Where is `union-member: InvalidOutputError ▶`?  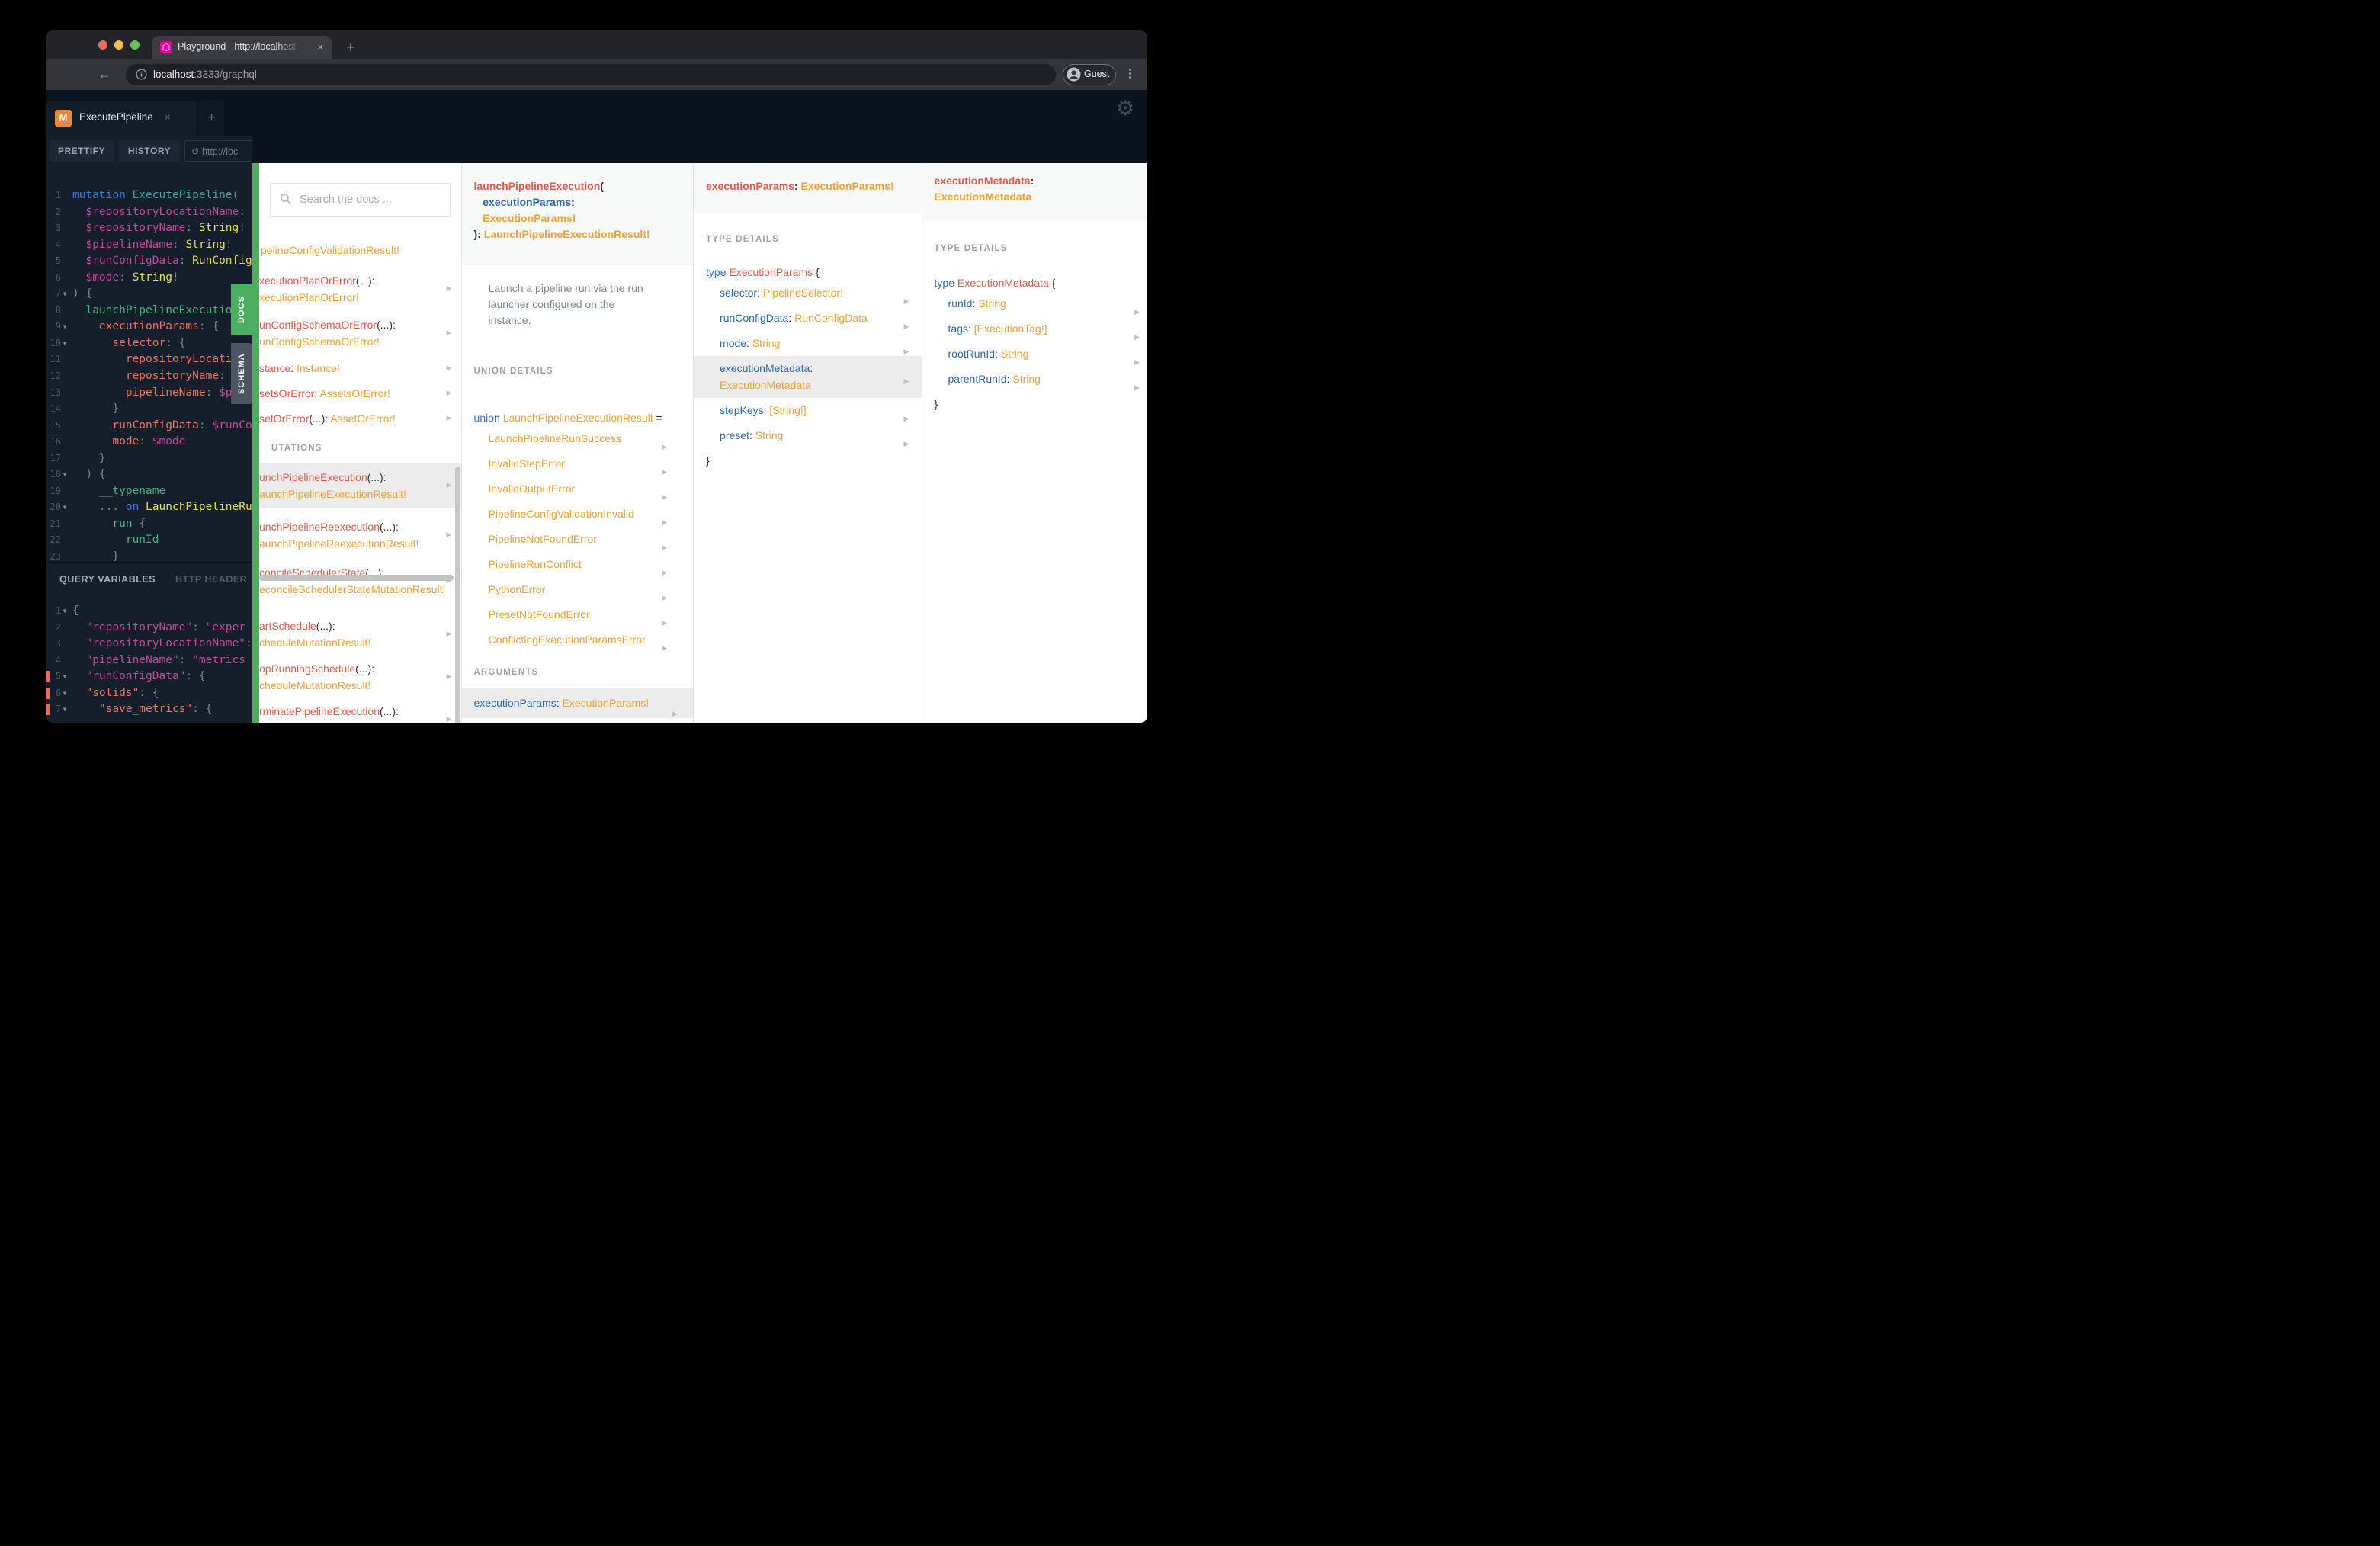
union-member: InvalidOutputError ▶ is located at coordinates (577, 489).